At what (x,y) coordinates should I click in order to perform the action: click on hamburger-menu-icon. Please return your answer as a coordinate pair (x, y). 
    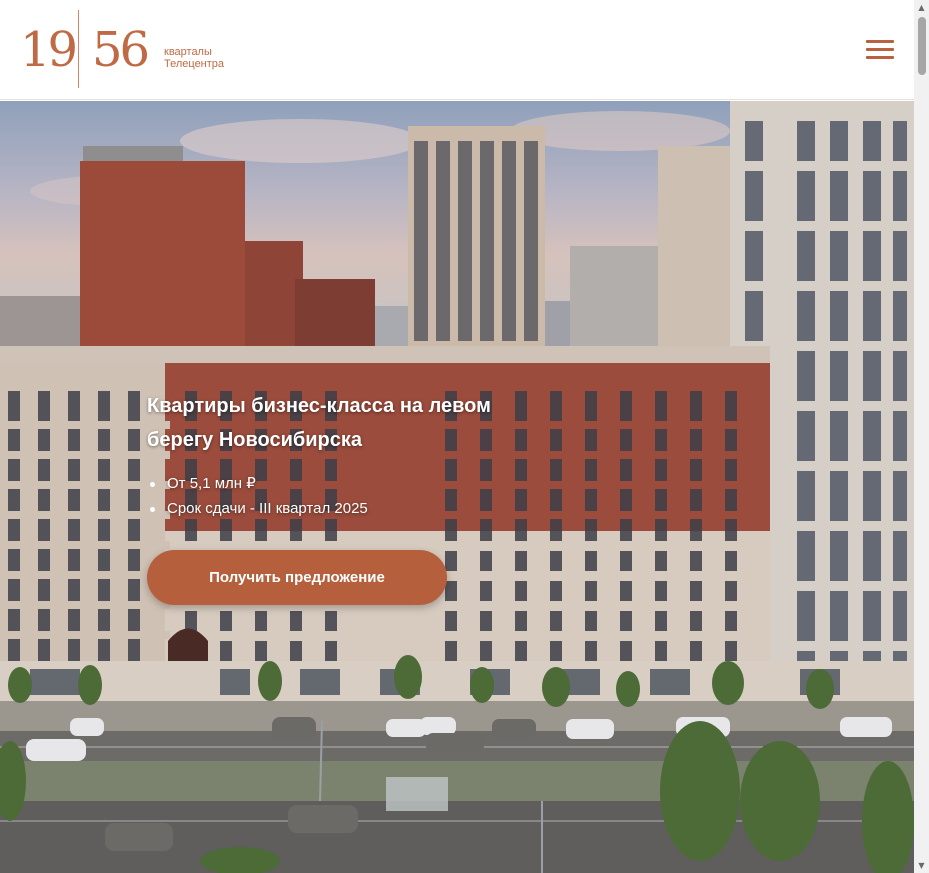
    Looking at the image, I should click on (880, 50).